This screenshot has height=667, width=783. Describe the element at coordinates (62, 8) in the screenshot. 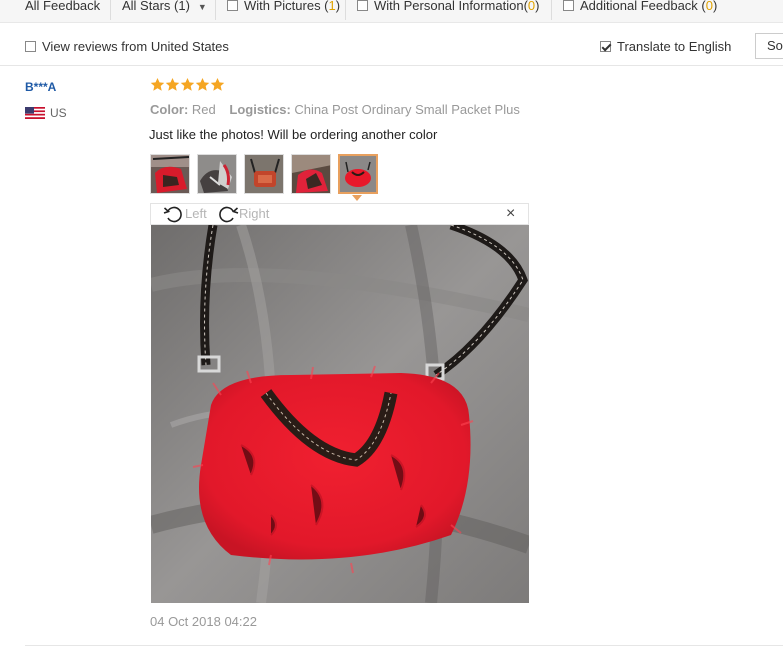

I see `filter-all-feedback: All Feedback` at that location.